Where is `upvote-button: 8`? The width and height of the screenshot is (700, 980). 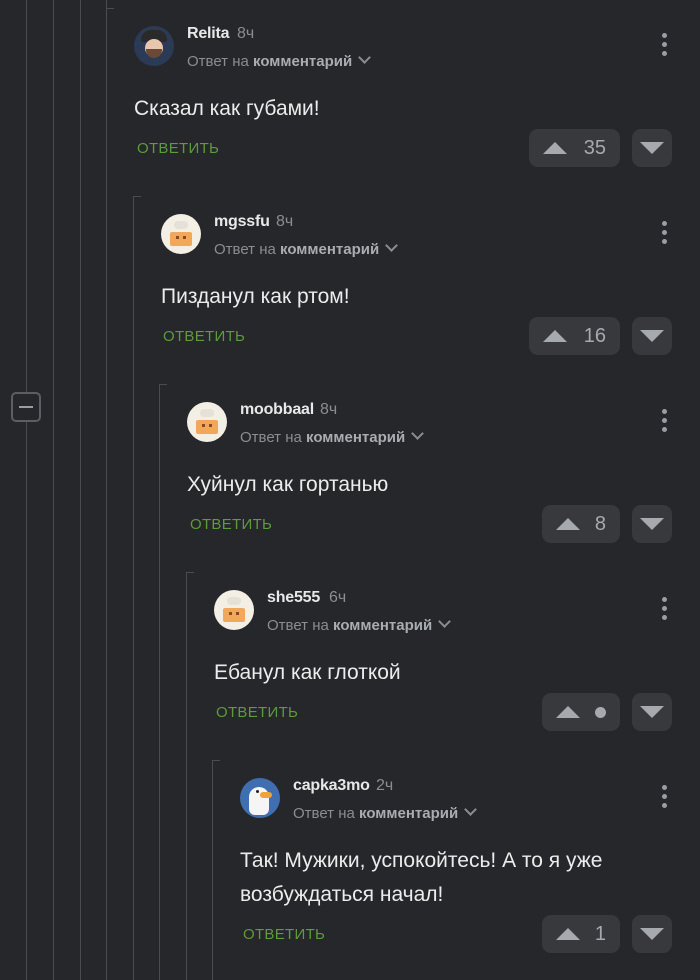
upvote-button: 8 is located at coordinates (581, 524).